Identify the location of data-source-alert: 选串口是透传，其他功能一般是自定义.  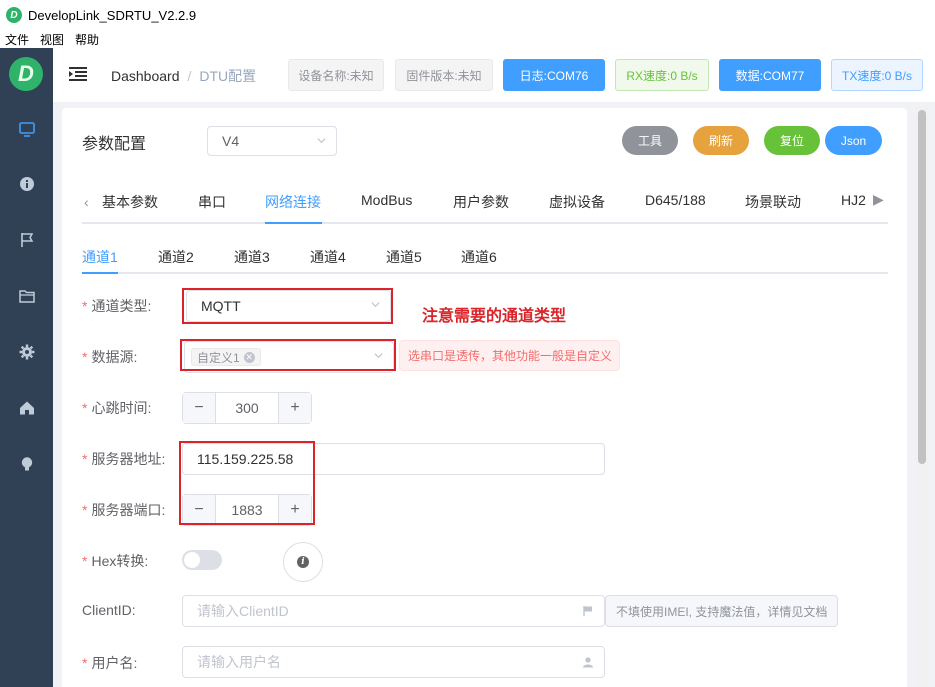
(509, 355).